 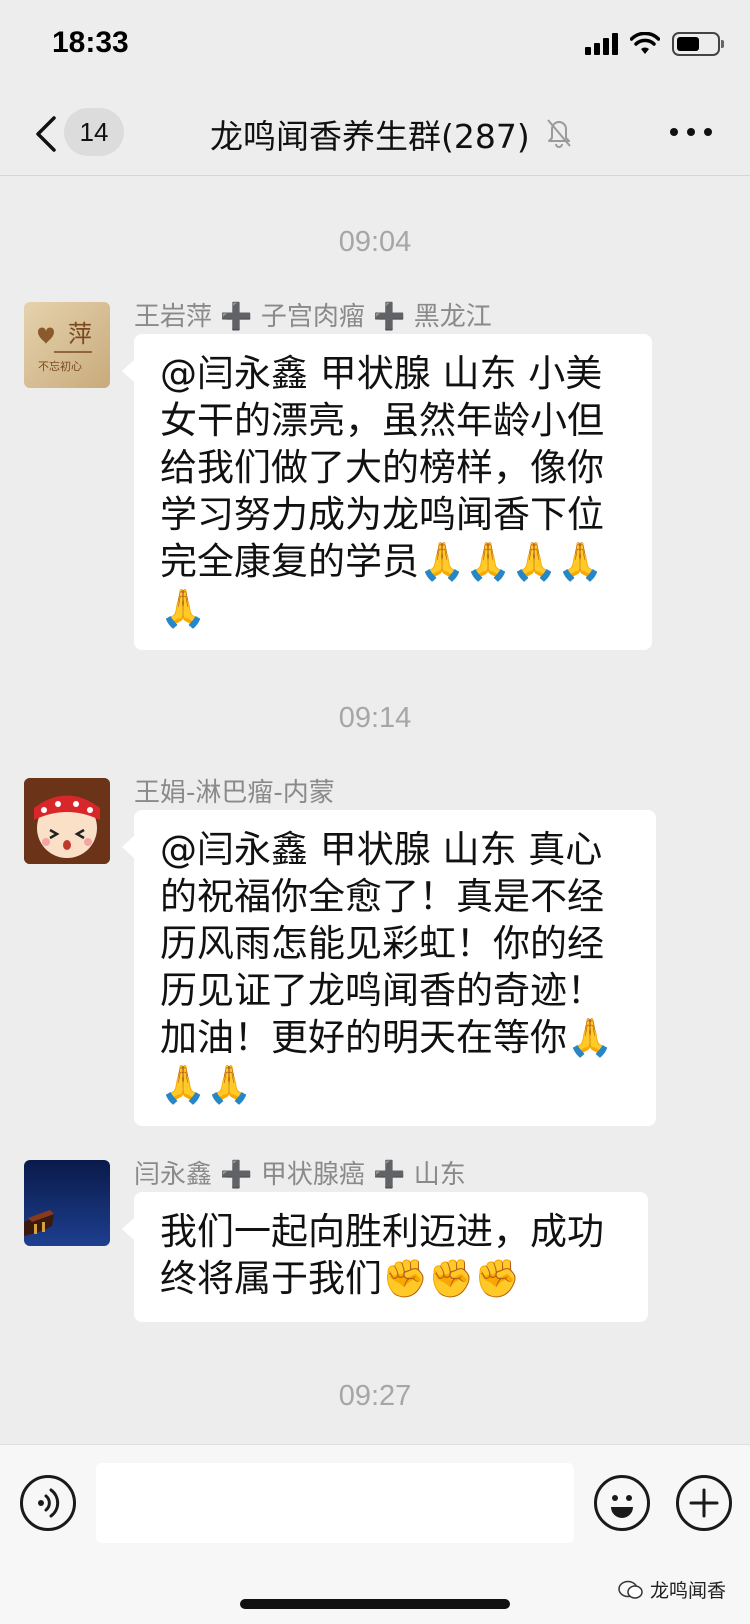 I want to click on chat-header: 14 龙鸣闻香养生群(287), so click(x=375, y=133).